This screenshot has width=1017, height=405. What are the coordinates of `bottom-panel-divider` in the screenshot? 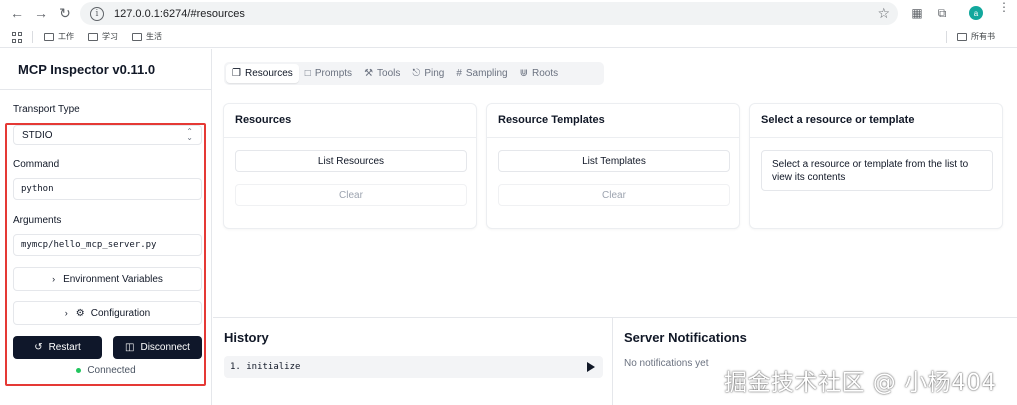 It's located at (615, 317).